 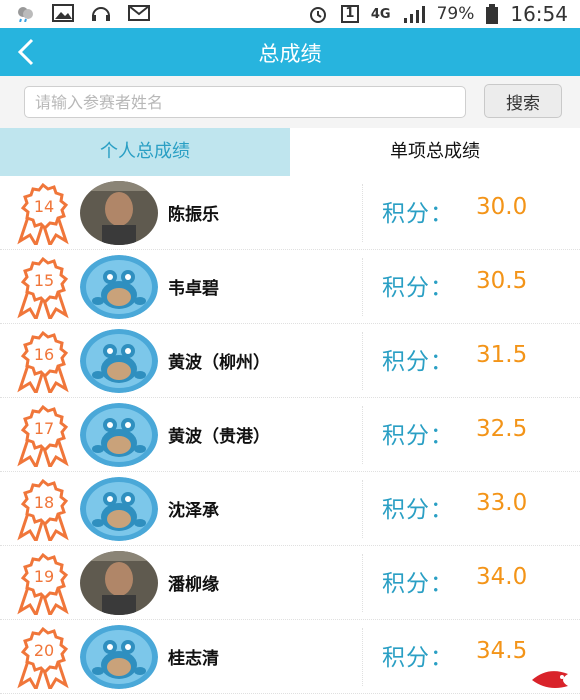 I want to click on mail-icon, so click(x=139, y=13).